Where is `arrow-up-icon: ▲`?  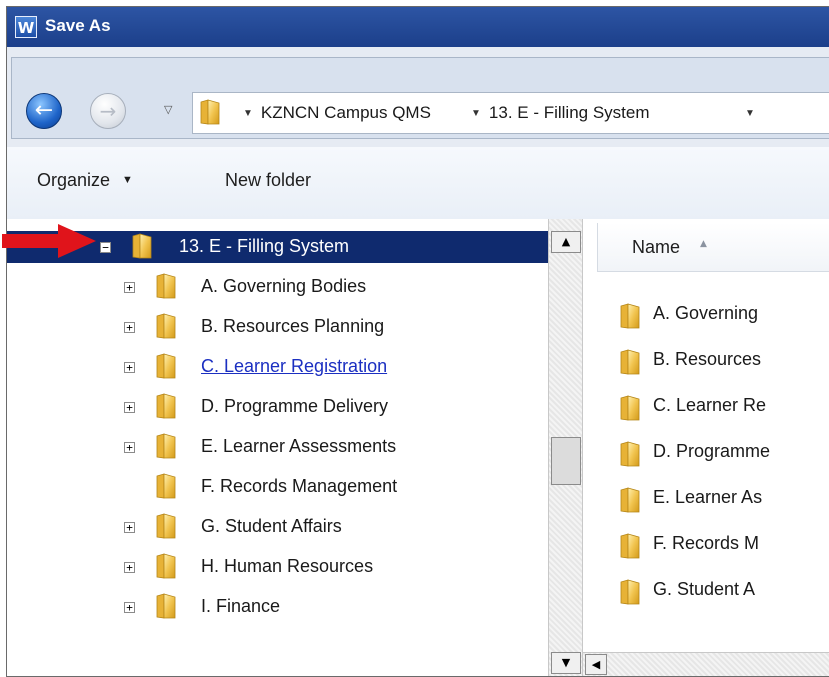 arrow-up-icon: ▲ is located at coordinates (566, 241).